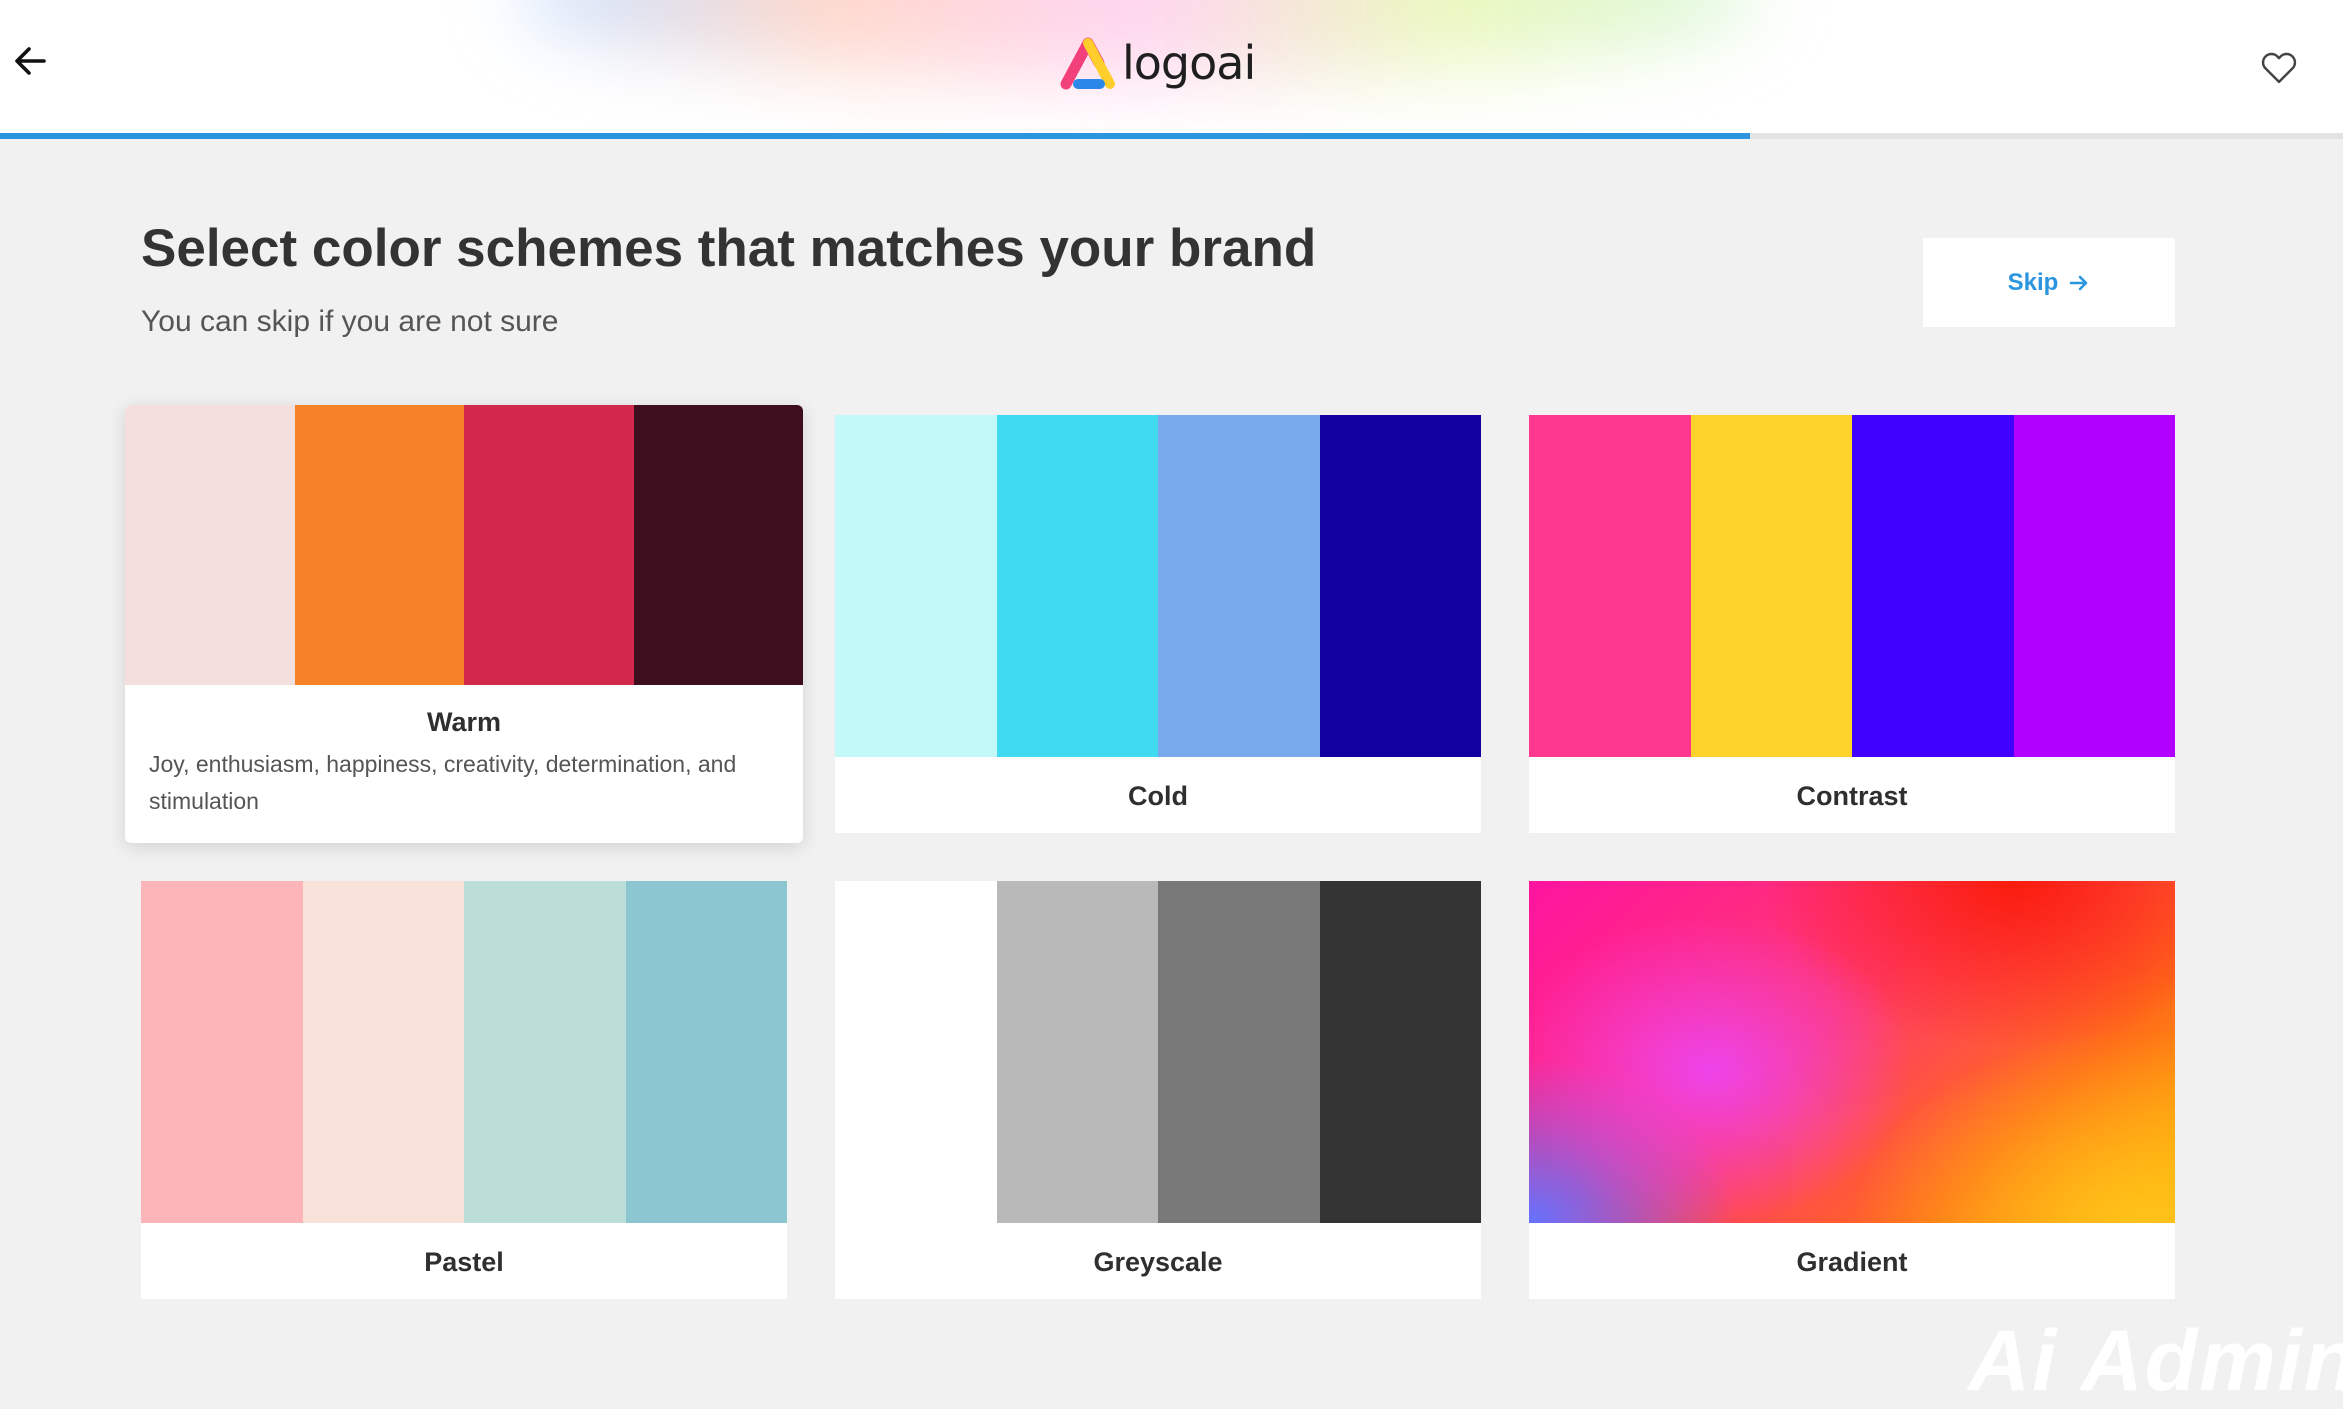  What do you see at coordinates (2155, 1361) in the screenshot?
I see `watermark-text: Ai Admin` at bounding box center [2155, 1361].